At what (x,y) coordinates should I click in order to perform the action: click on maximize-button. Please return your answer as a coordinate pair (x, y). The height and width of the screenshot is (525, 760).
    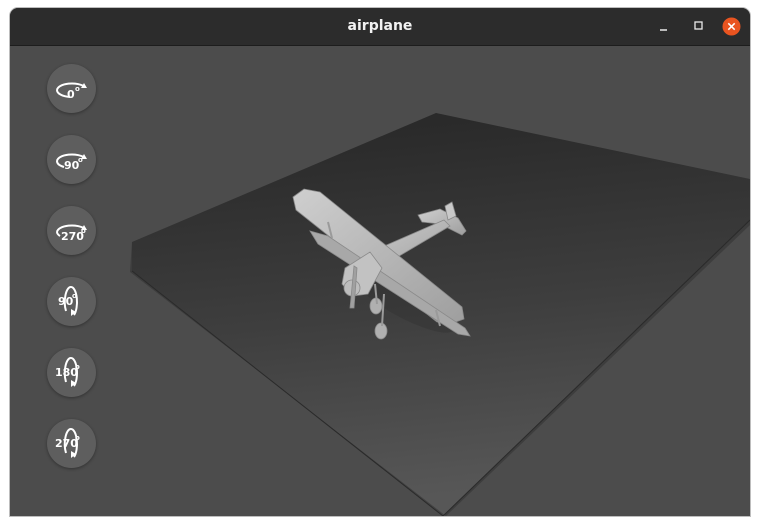
    Looking at the image, I should click on (698, 26).